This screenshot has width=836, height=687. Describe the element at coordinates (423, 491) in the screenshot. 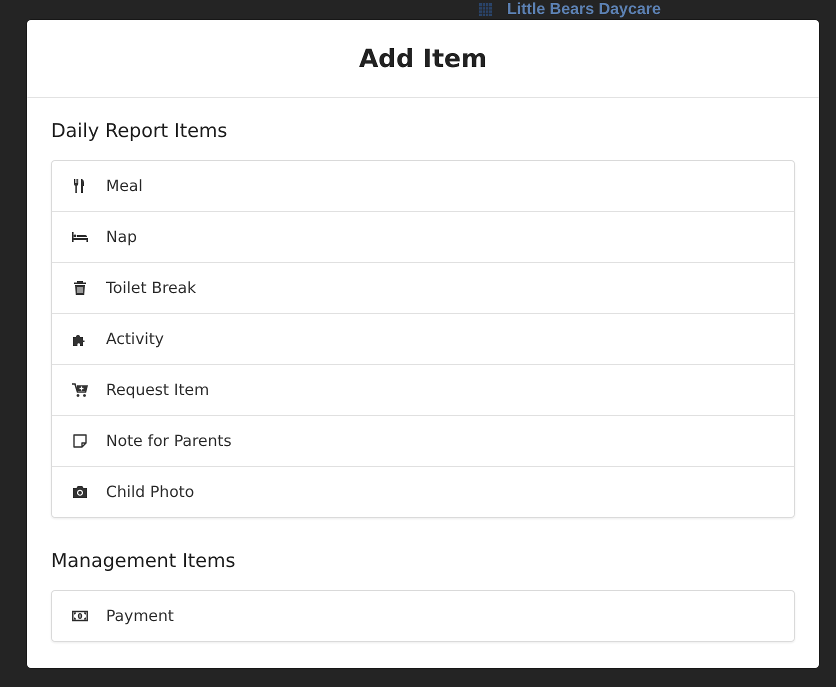

I see `list-item: Child Photo` at that location.